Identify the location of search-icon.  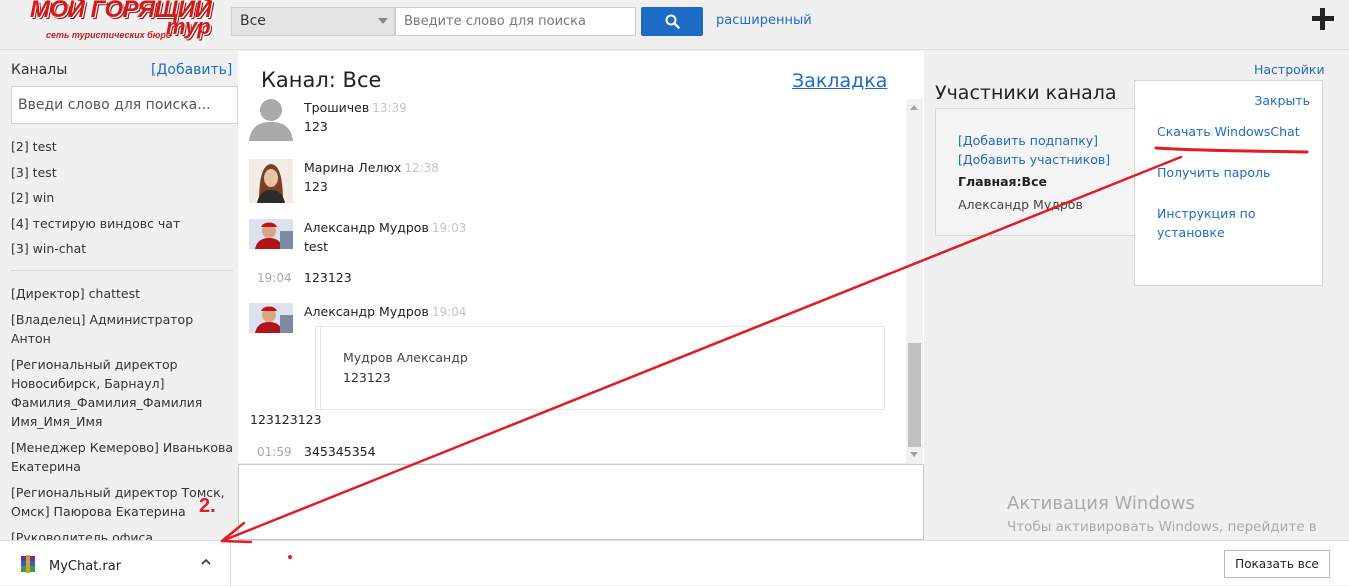
(672, 21).